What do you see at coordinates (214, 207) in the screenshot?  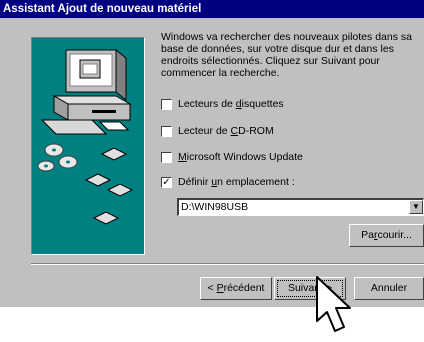 I see `location-value: D:\WIN98USB` at bounding box center [214, 207].